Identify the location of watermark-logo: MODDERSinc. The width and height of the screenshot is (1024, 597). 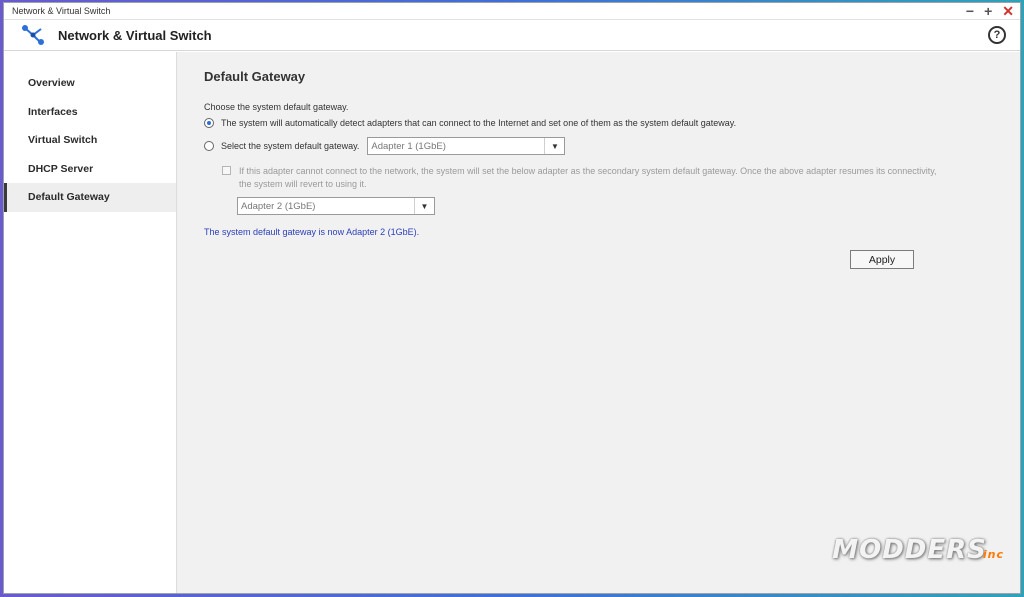
(918, 550).